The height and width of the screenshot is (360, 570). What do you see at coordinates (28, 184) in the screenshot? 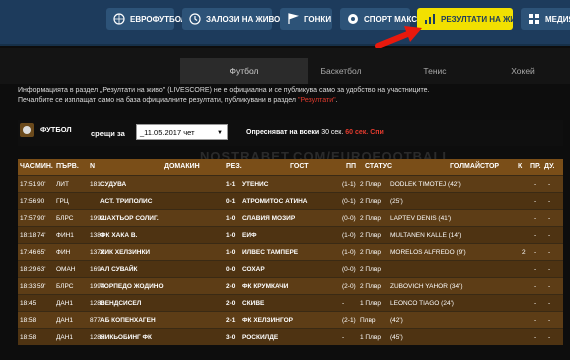
I see `cell-time: 17:51` at bounding box center [28, 184].